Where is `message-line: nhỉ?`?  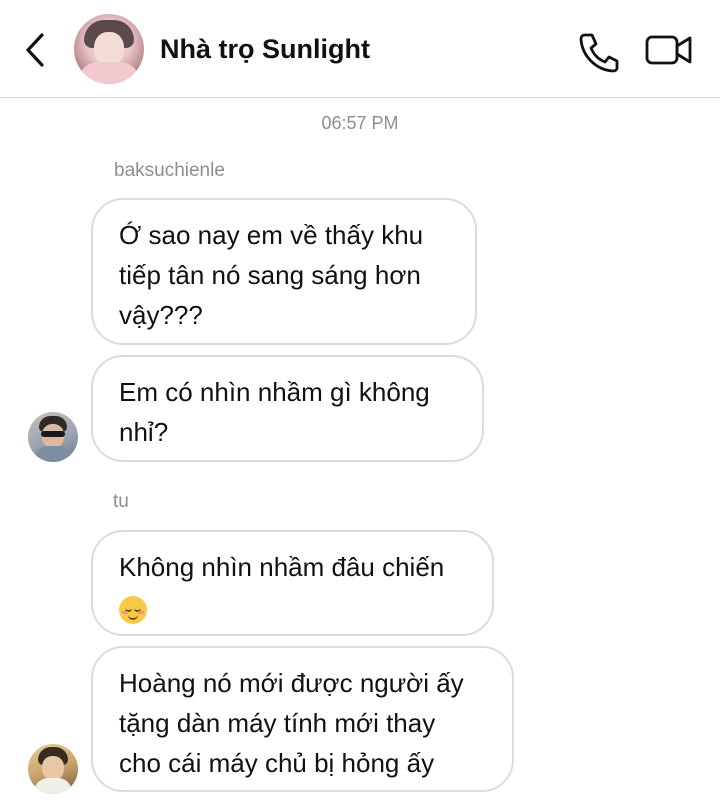 message-line: nhỉ? is located at coordinates (144, 432).